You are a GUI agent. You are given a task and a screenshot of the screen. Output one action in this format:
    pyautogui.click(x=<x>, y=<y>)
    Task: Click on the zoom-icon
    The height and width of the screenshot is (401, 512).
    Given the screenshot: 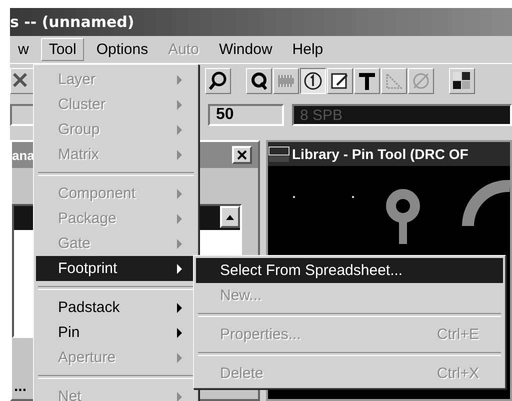 What is the action you would take?
    pyautogui.click(x=218, y=81)
    